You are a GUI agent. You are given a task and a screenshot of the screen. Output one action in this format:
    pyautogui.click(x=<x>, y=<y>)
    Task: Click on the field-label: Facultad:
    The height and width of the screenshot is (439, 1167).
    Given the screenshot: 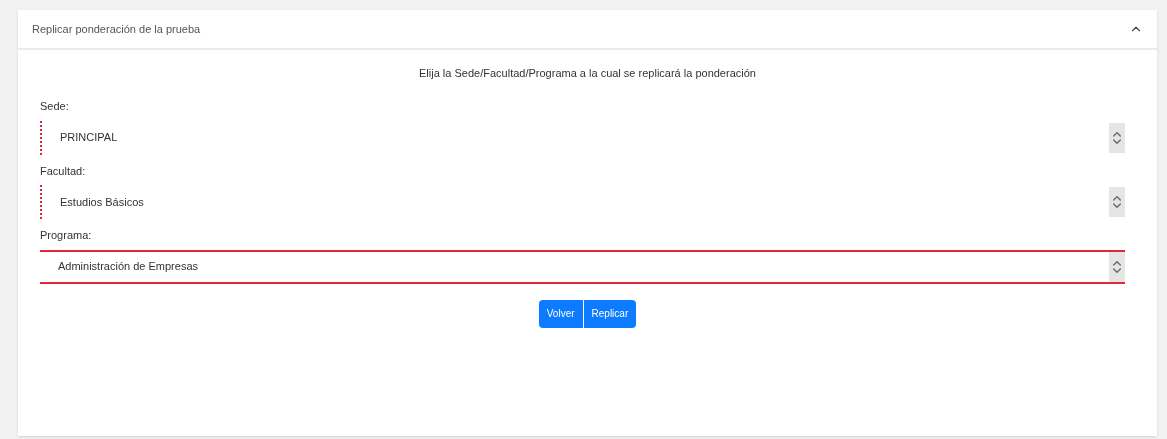 What is the action you would take?
    pyautogui.click(x=63, y=171)
    